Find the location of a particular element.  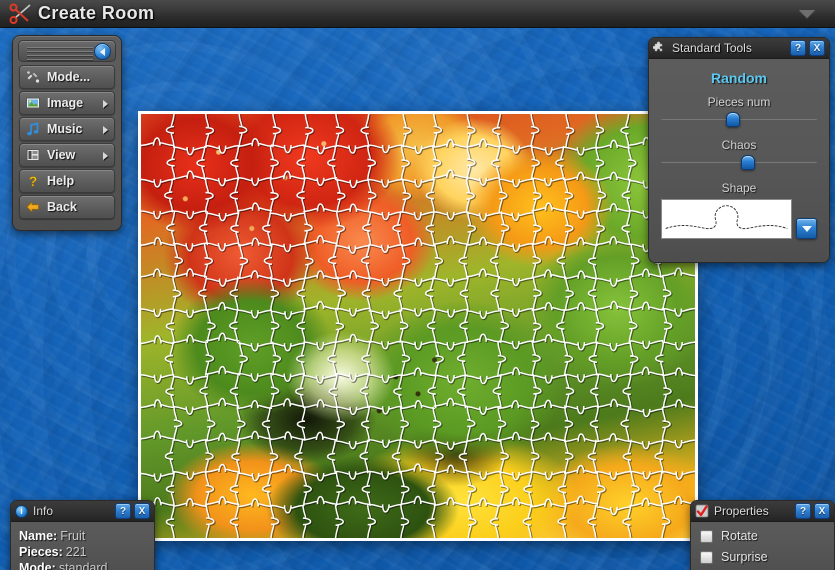

info-header: i Info ? X is located at coordinates (82, 511).